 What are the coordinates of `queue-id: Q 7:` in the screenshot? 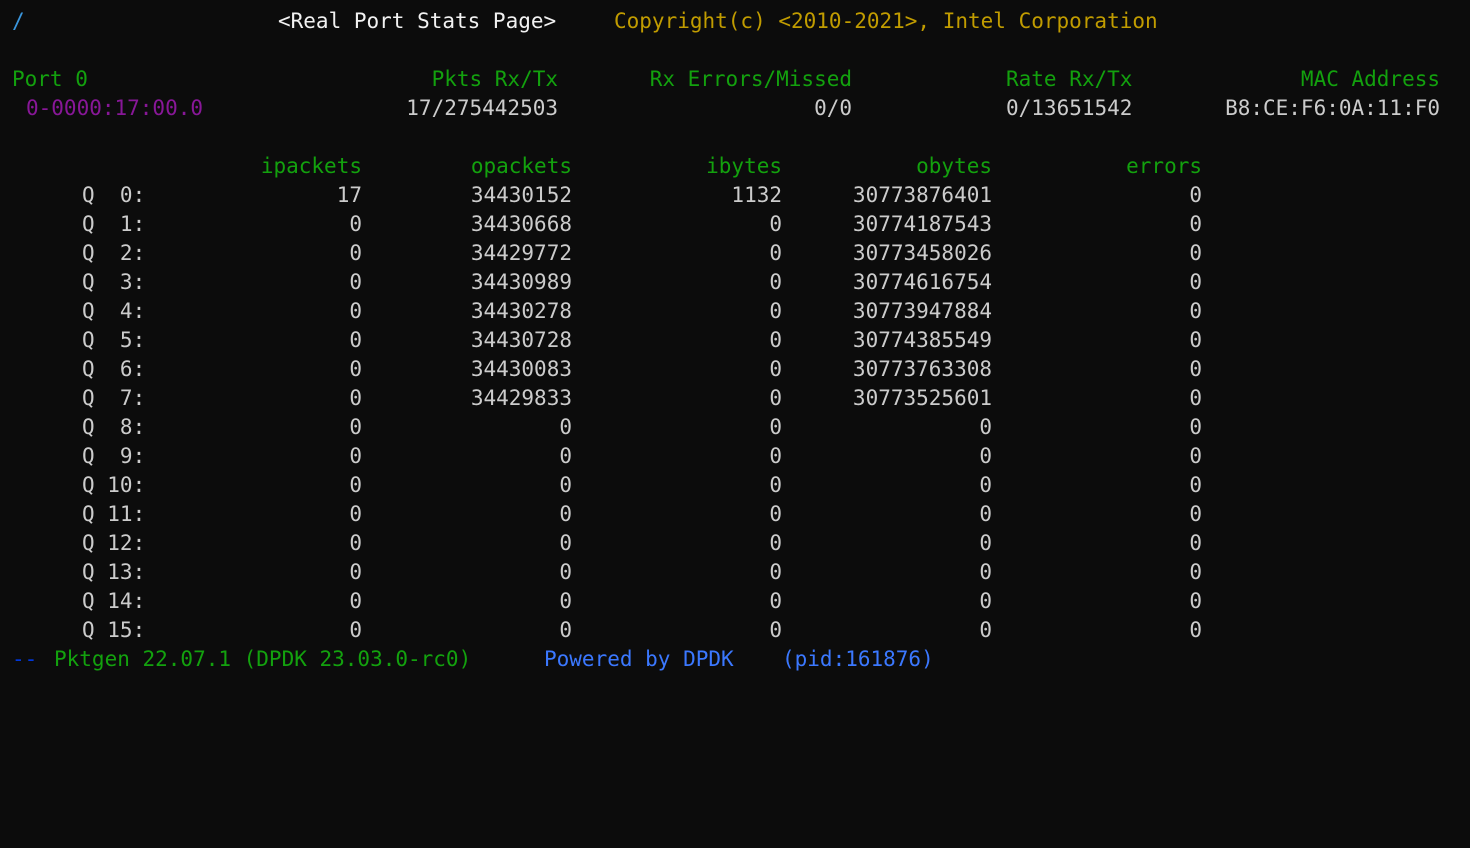 It's located at (114, 398).